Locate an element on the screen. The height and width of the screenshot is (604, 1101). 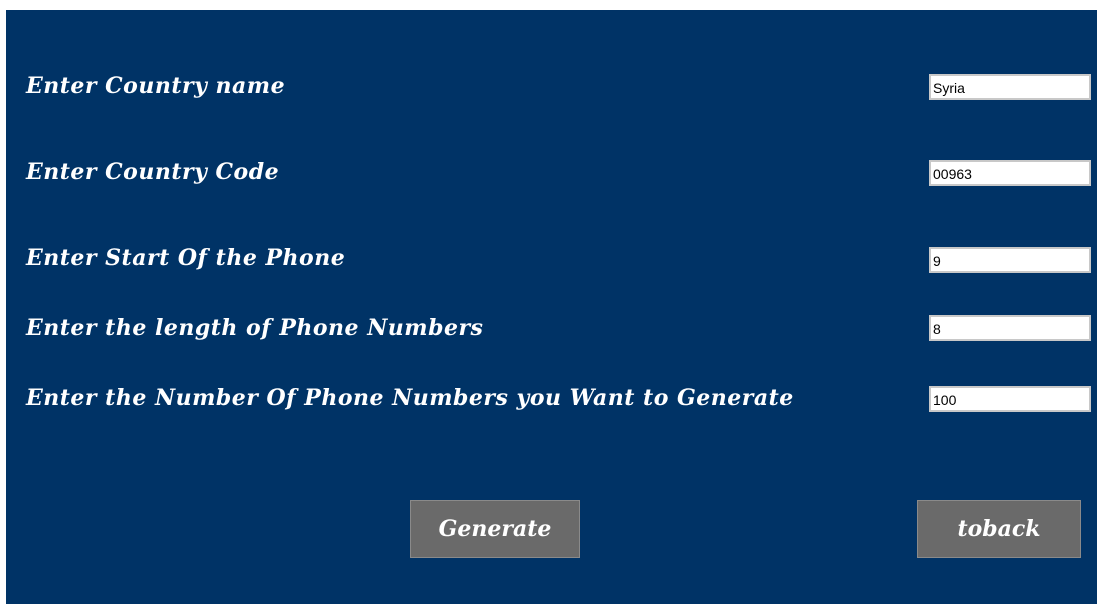
phone-length-input is located at coordinates (1010, 328).